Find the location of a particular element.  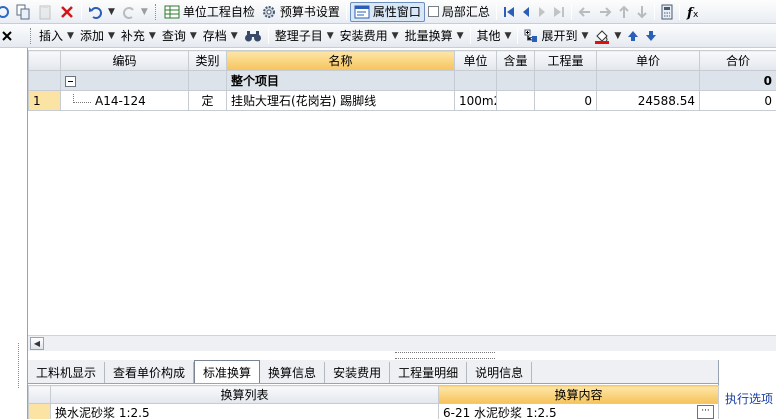

column-header-price: 单价 is located at coordinates (648, 60).